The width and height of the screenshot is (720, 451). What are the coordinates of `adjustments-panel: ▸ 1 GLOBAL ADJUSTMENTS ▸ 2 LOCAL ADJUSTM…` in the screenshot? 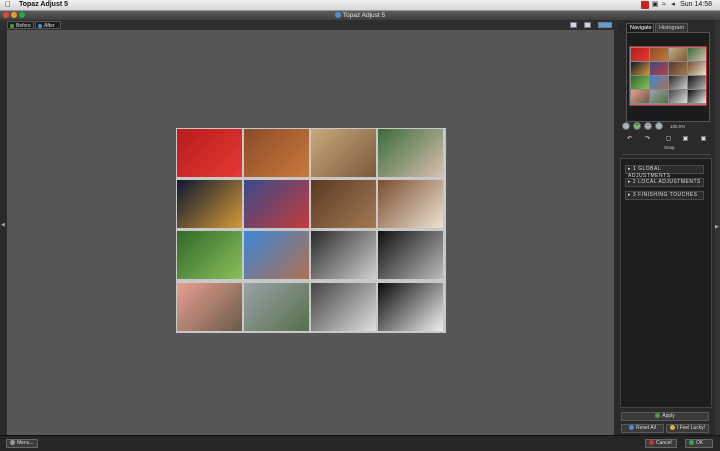 It's located at (666, 283).